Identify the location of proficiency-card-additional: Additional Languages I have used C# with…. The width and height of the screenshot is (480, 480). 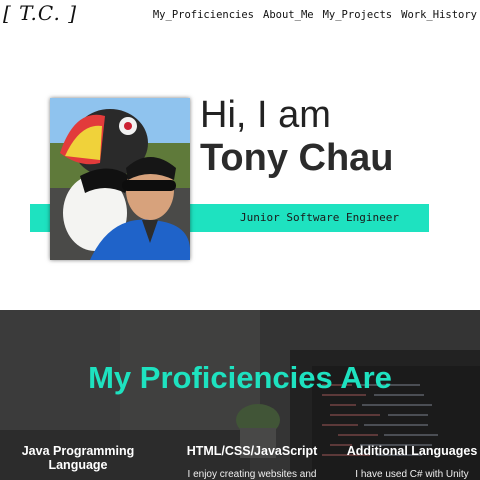
(408, 462).